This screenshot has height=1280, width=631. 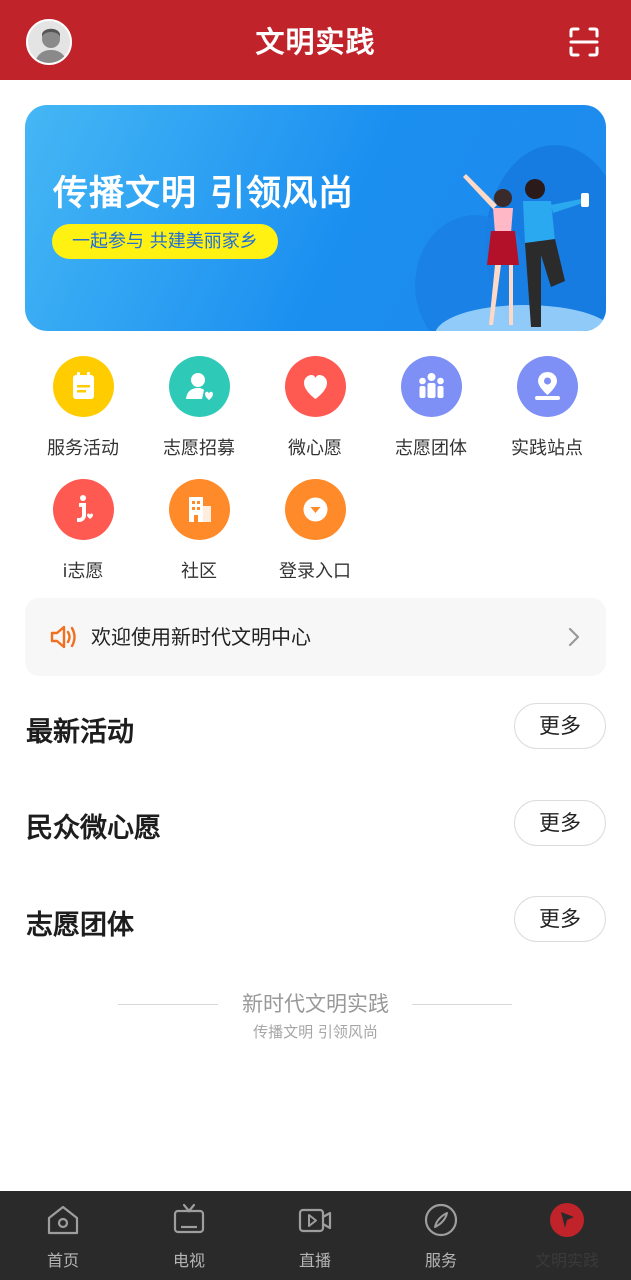 What do you see at coordinates (165, 241) in the screenshot?
I see `banner-subtitle-pill: 一起参与 共建美丽家乡` at bounding box center [165, 241].